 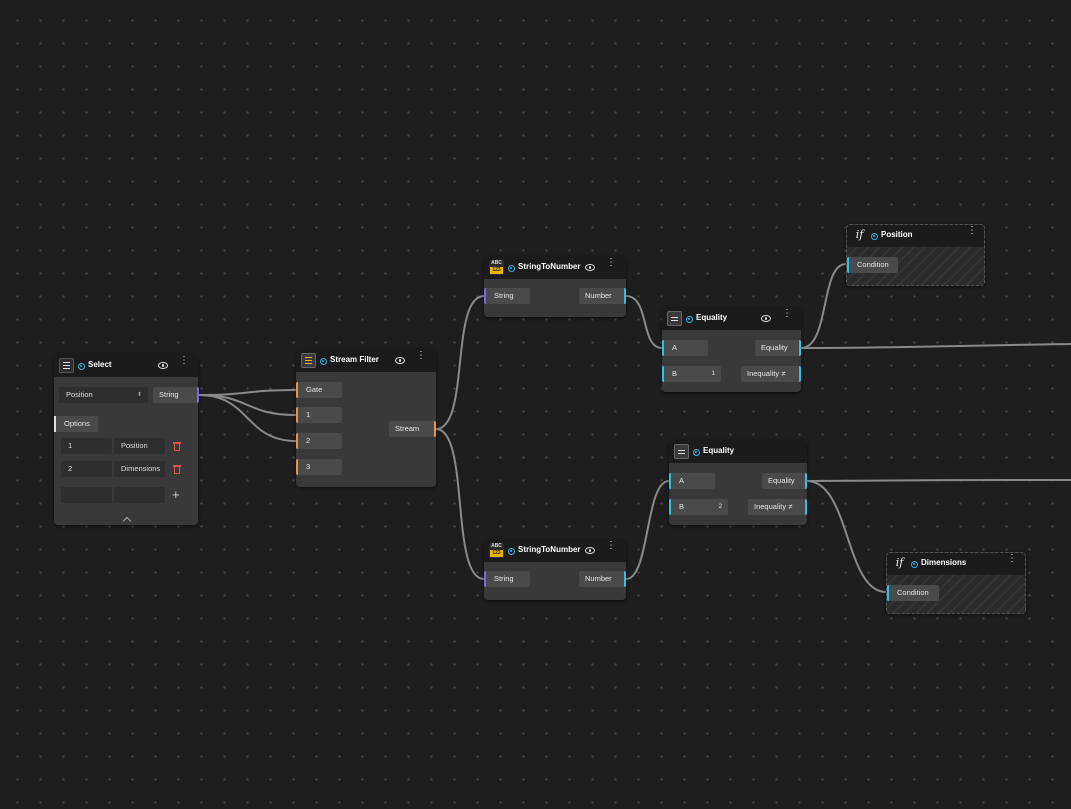 What do you see at coordinates (731, 319) in the screenshot?
I see `node-header: Equality ⋮` at bounding box center [731, 319].